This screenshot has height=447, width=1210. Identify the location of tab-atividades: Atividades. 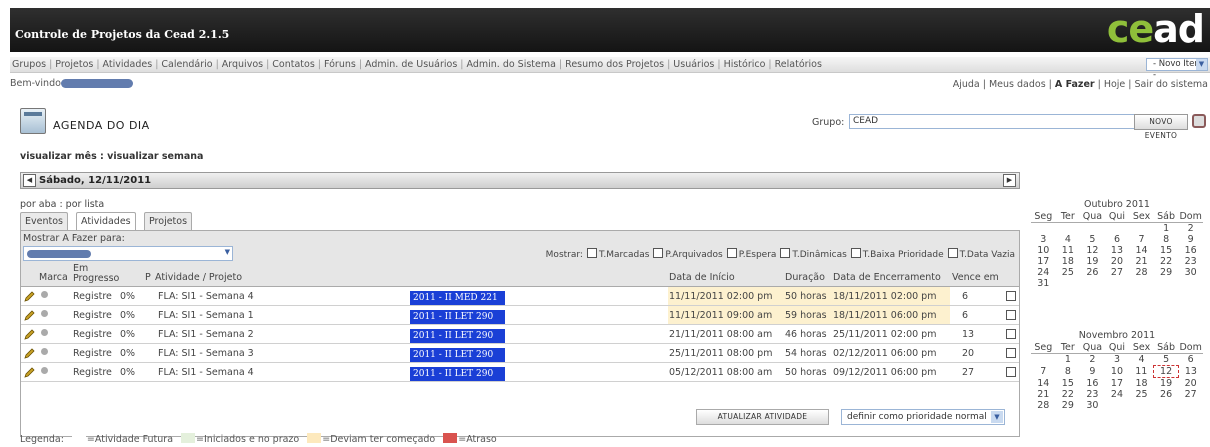
(106, 221).